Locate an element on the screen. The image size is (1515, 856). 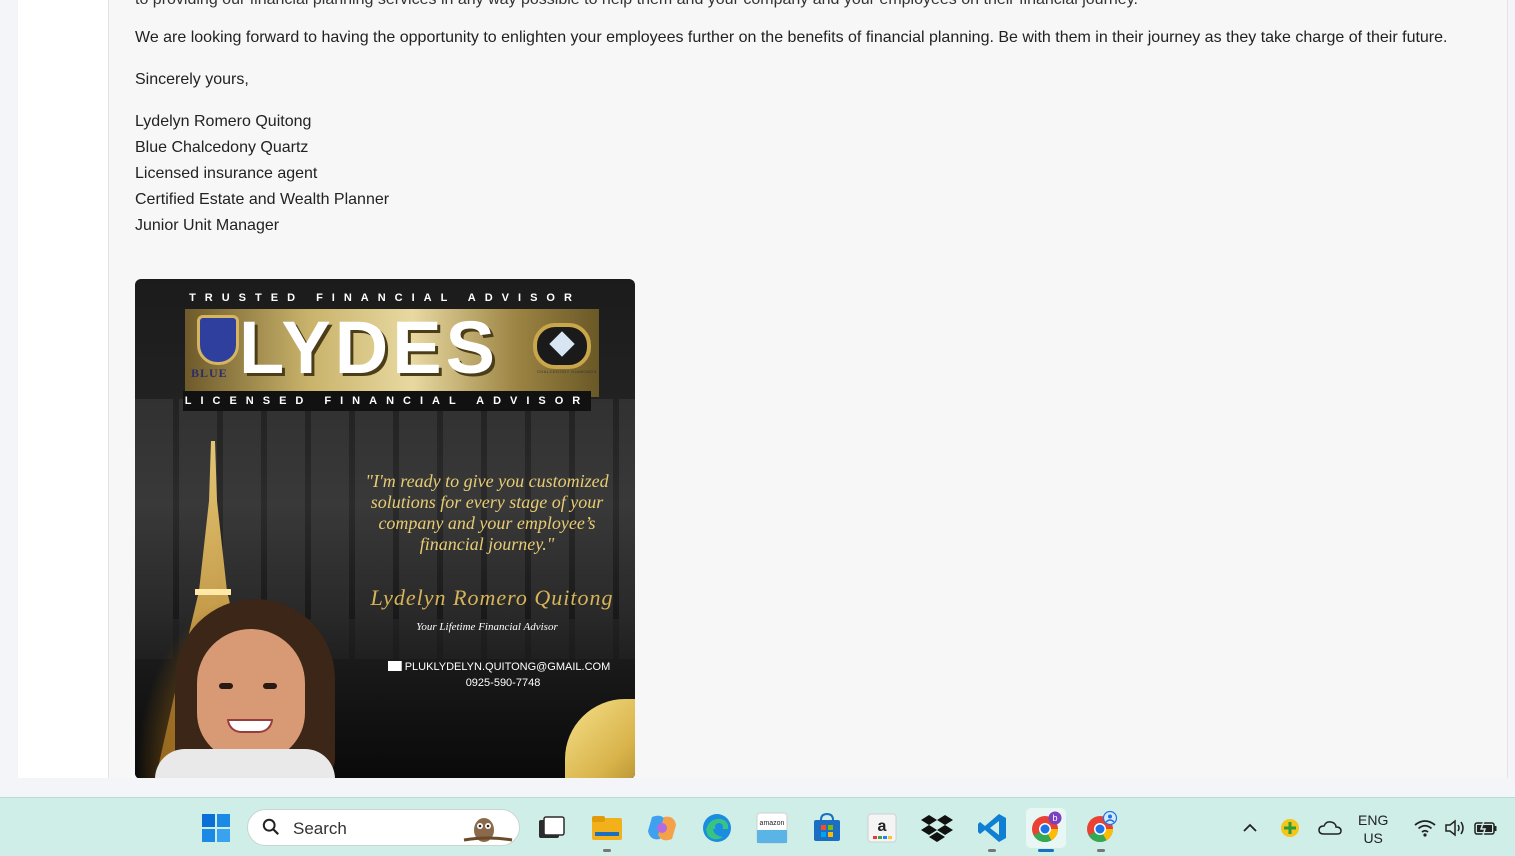
signature-line: Licensed insurance agent is located at coordinates (226, 173).